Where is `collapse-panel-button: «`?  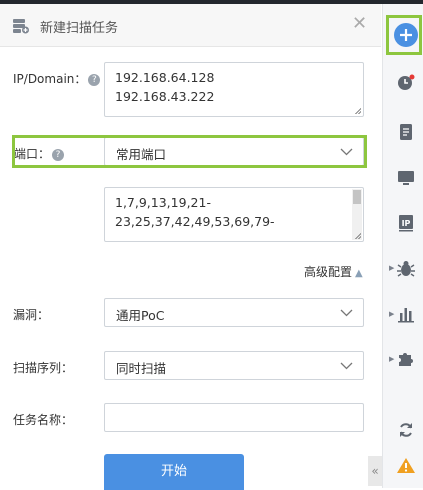
collapse-panel-button: « is located at coordinates (375, 471).